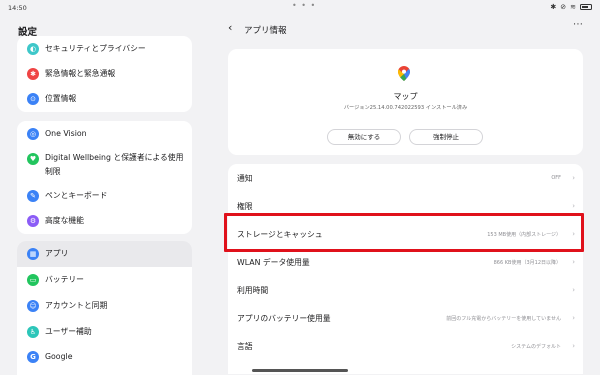 The width and height of the screenshot is (600, 375). I want to click on sidebar-item-emergency: ✱ 緊急情報と緊急通報, so click(104, 74).